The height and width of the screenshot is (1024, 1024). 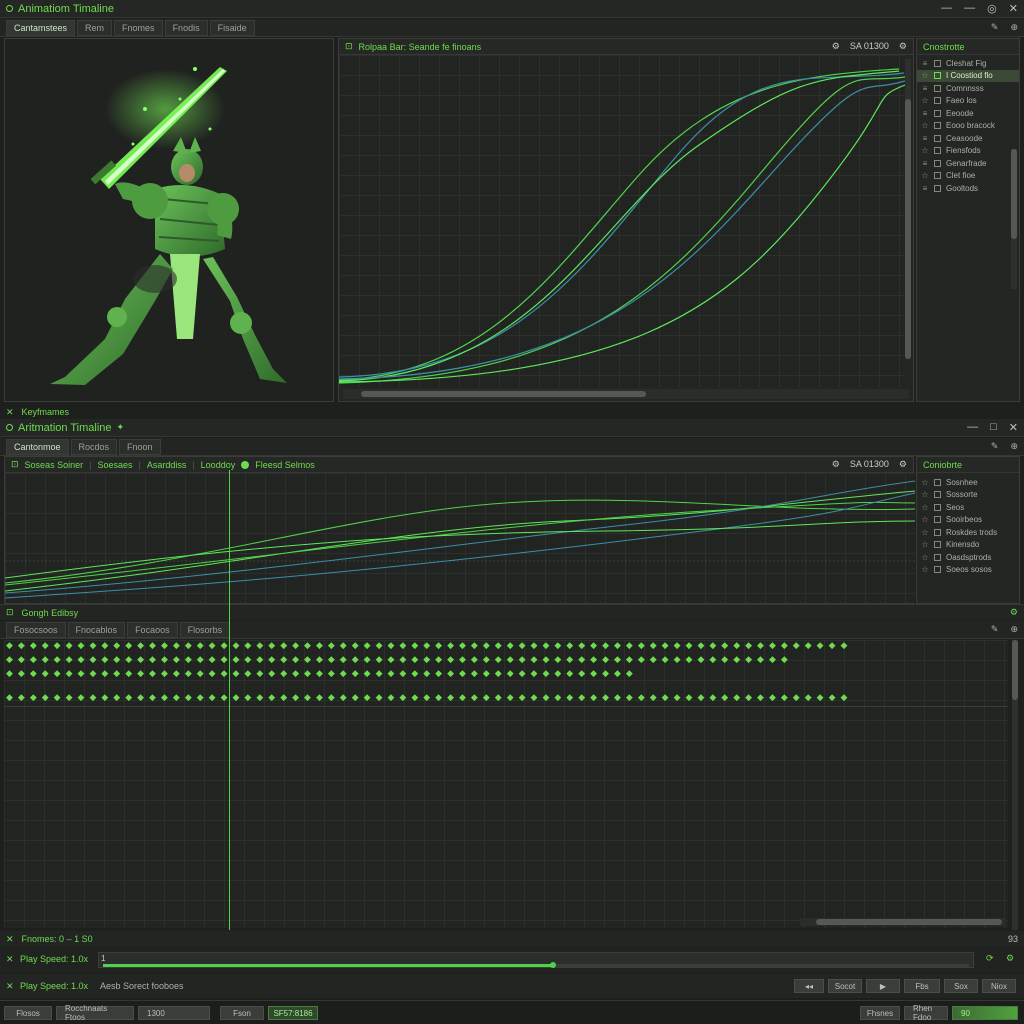 What do you see at coordinates (836, 464) in the screenshot?
I see `mid-settings-icon: ⚙` at bounding box center [836, 464].